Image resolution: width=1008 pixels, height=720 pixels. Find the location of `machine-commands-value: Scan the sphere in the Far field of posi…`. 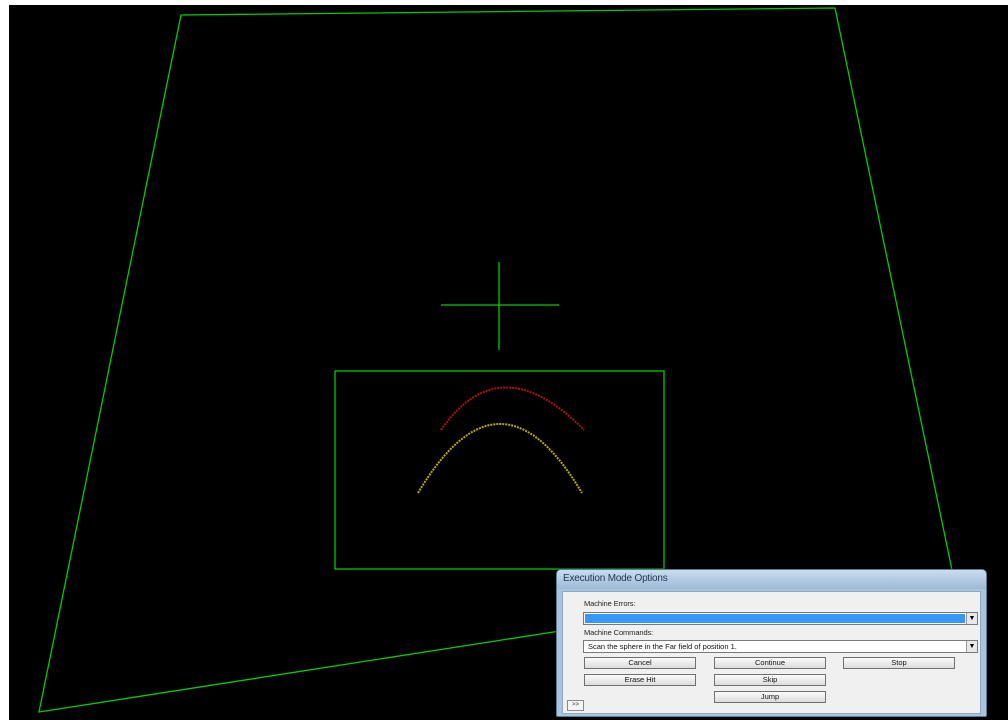

machine-commands-value: Scan the sphere in the Far field of posi… is located at coordinates (662, 646).